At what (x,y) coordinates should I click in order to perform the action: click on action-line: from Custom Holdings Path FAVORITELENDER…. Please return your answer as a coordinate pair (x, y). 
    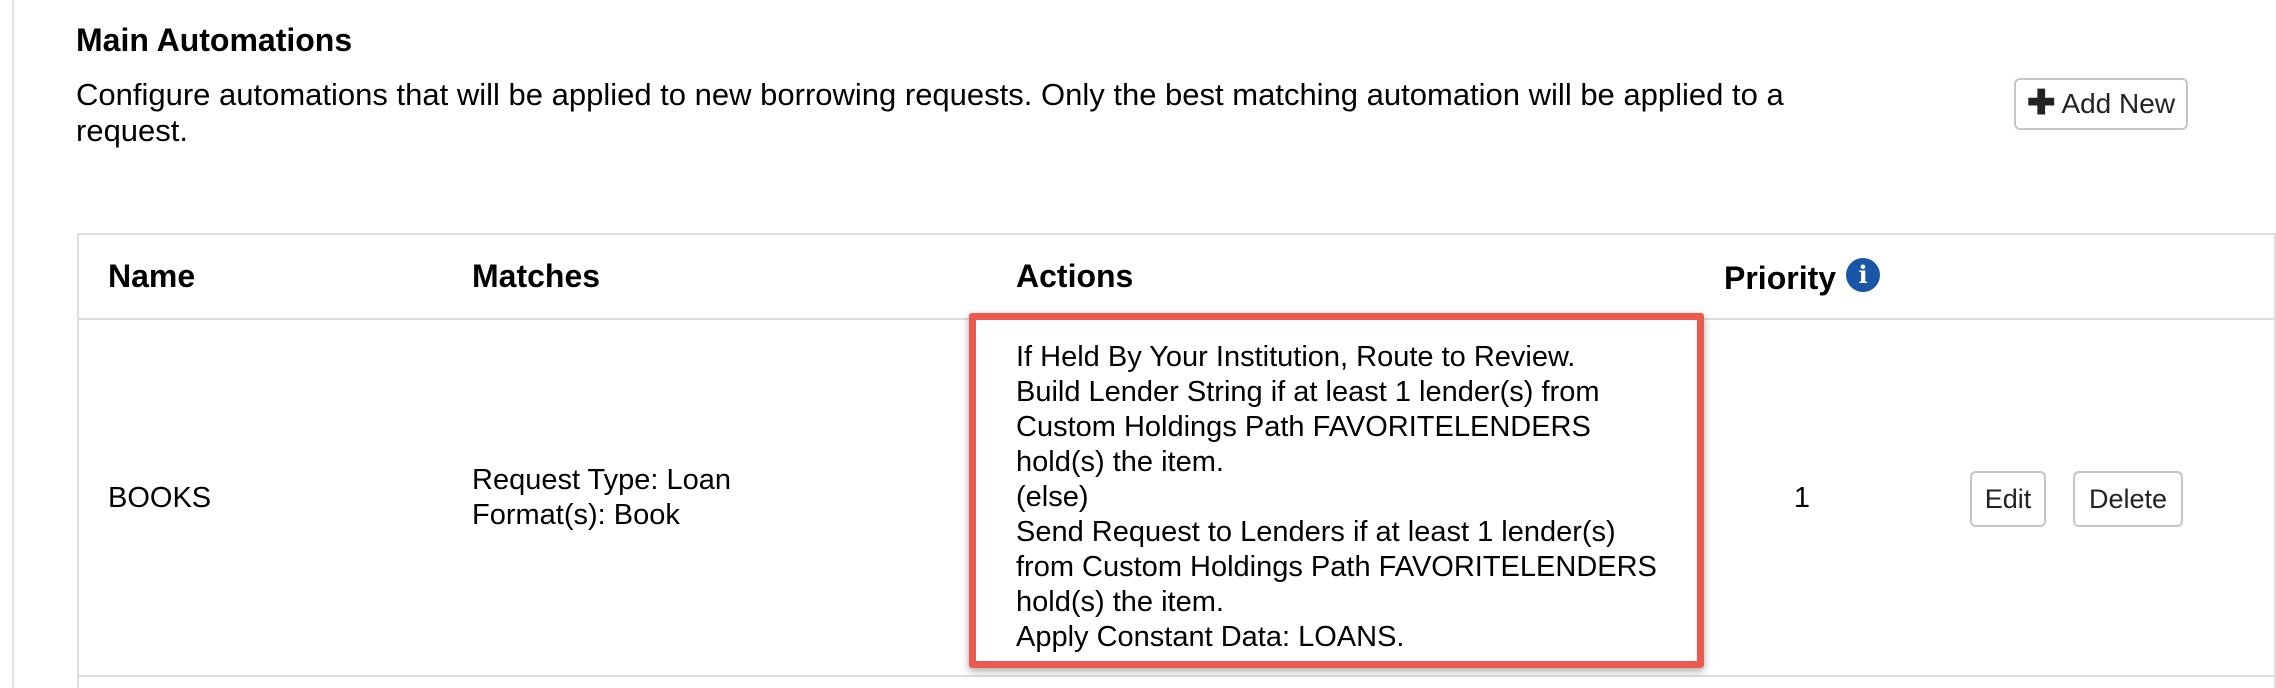
    Looking at the image, I should click on (1336, 567).